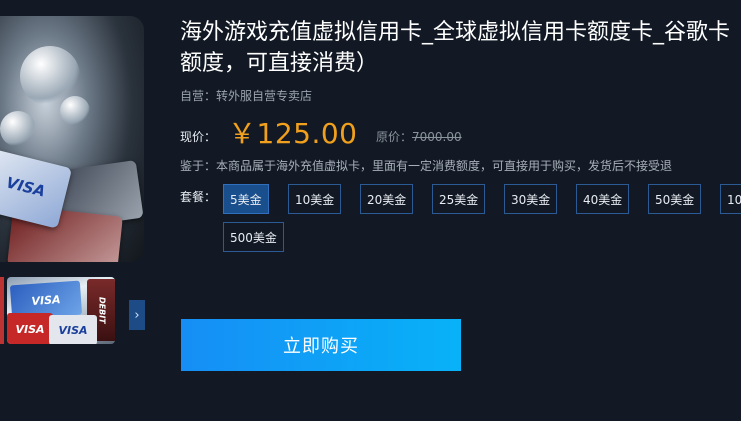 The width and height of the screenshot is (741, 421). Describe the element at coordinates (198, 197) in the screenshot. I see `package-label: 套餐：` at that location.